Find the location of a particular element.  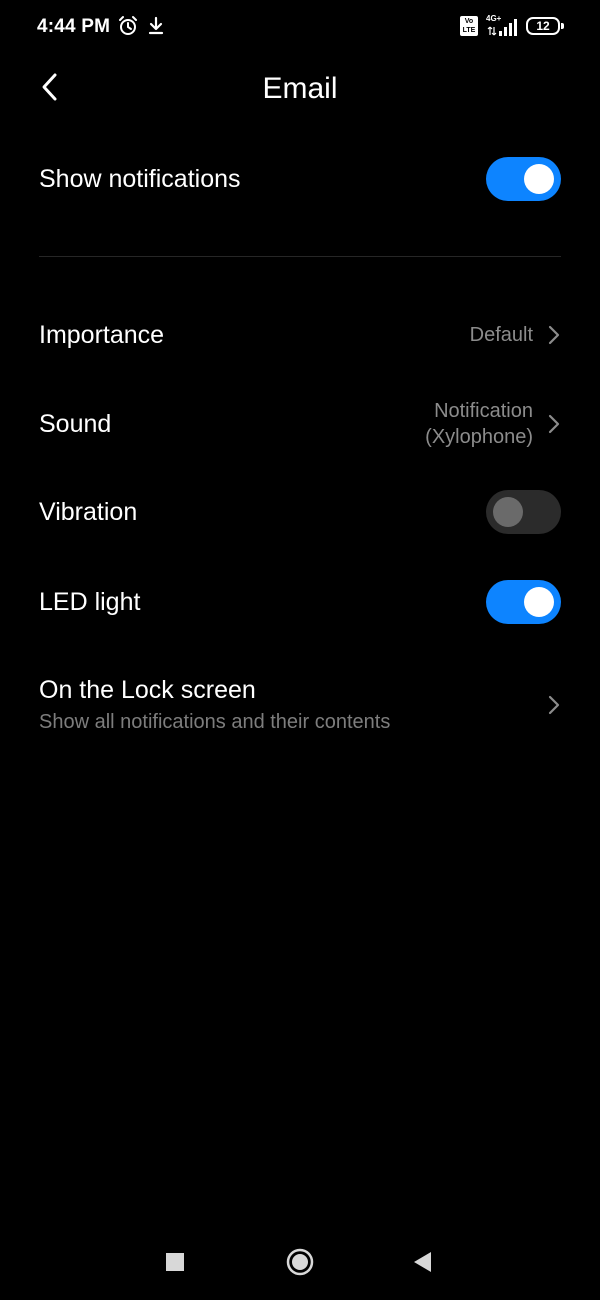

sound-row: Sound Notification (Xylophone) is located at coordinates (300, 424).